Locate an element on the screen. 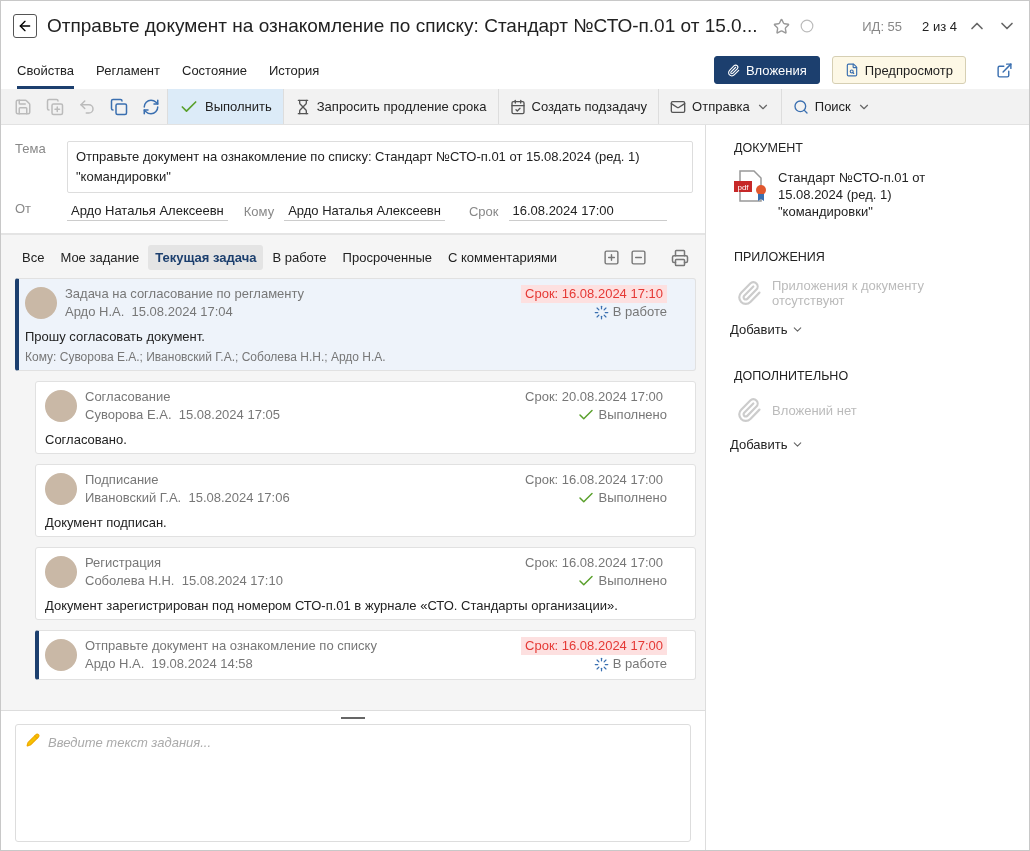 The image size is (1030, 851). task-author-date: Соболева Н.Н. 15.08.2024 17:10 is located at coordinates (184, 581).